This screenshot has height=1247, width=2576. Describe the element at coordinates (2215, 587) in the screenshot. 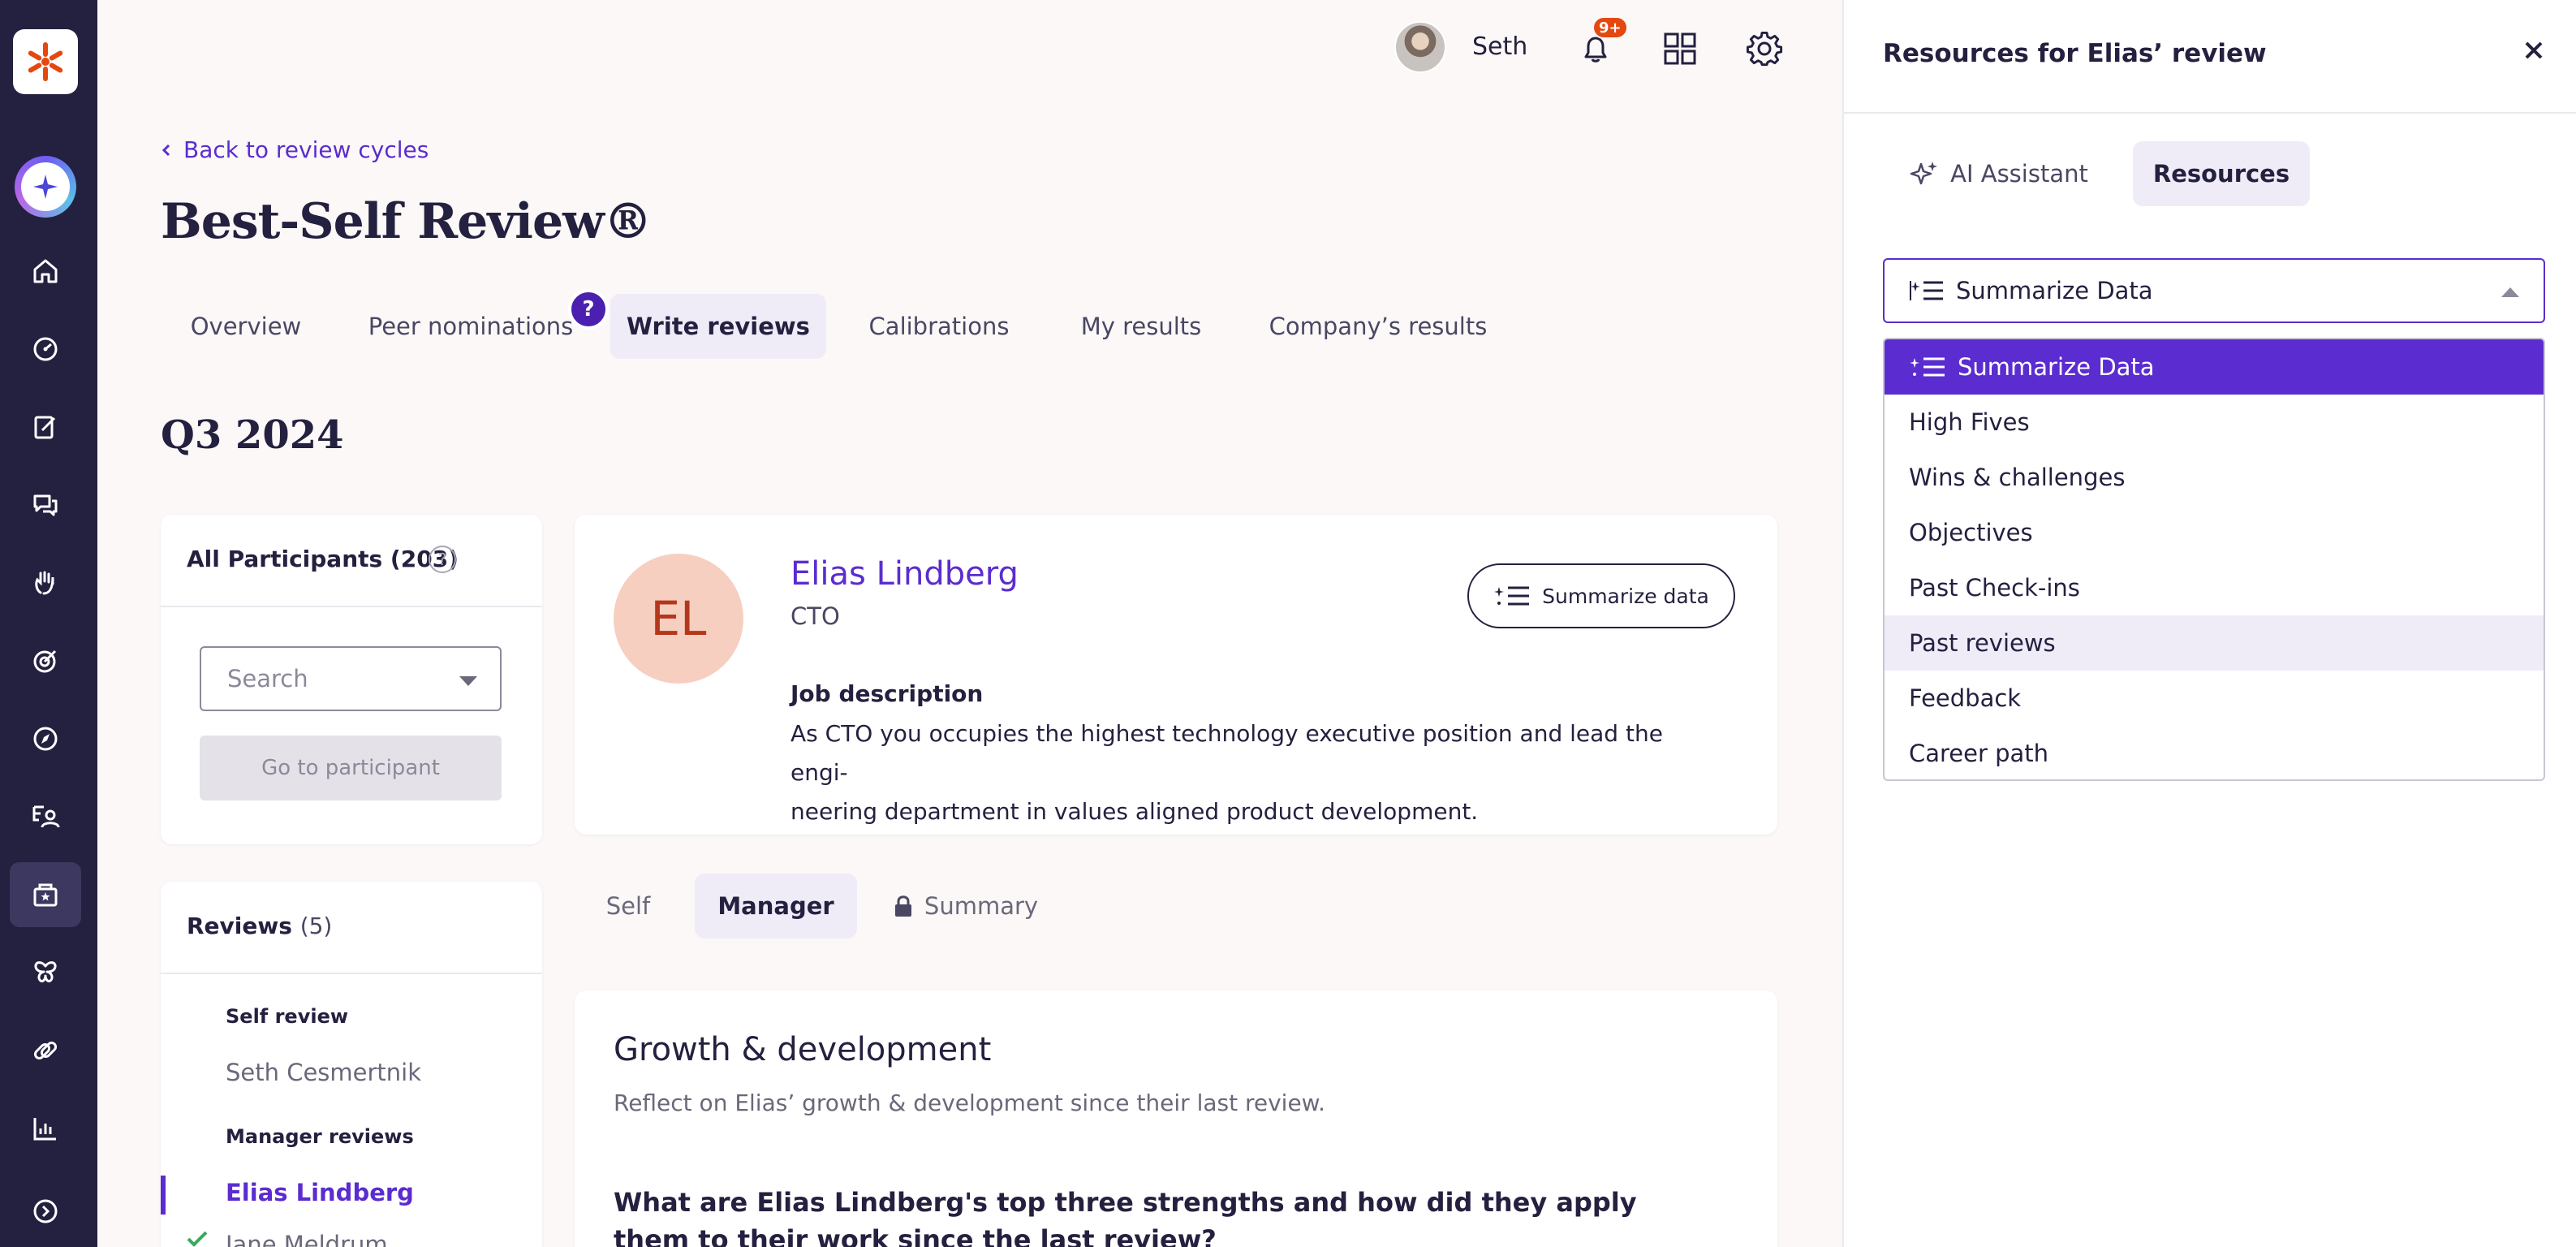

I see `option-past-check-ins: Past Check-ins` at that location.